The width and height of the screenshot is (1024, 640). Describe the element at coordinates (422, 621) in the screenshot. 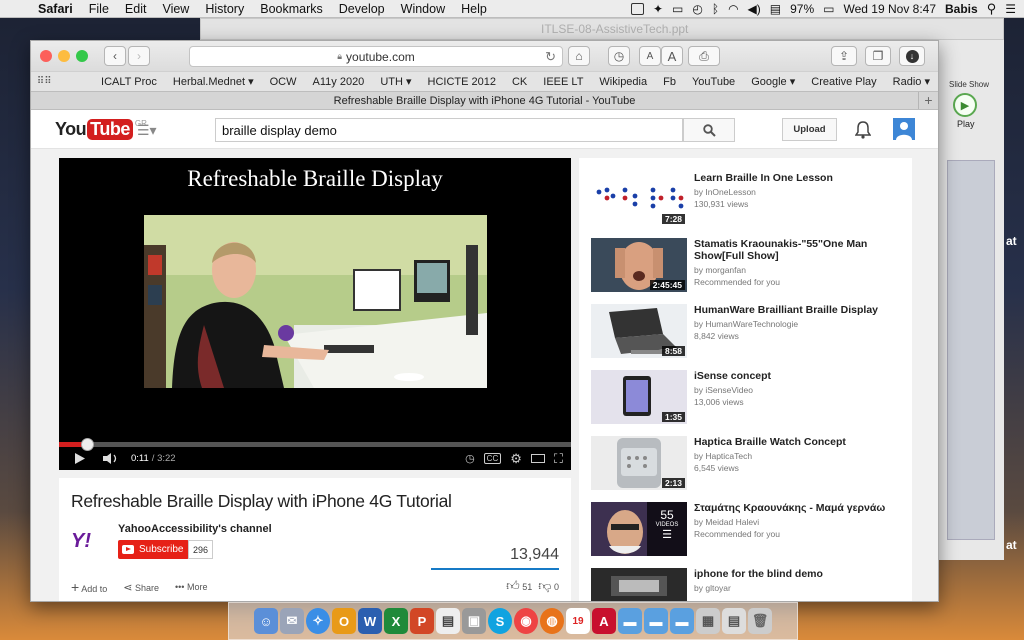

I see `powerpoint-icon: P` at that location.